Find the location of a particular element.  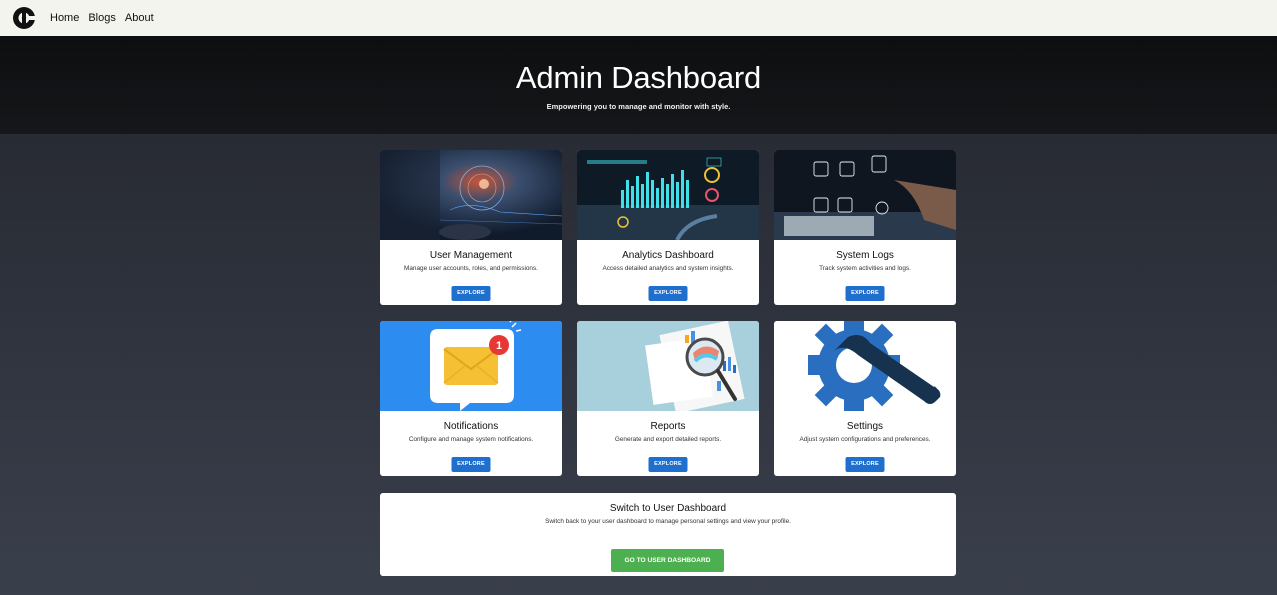

user-management-image is located at coordinates (471, 195).